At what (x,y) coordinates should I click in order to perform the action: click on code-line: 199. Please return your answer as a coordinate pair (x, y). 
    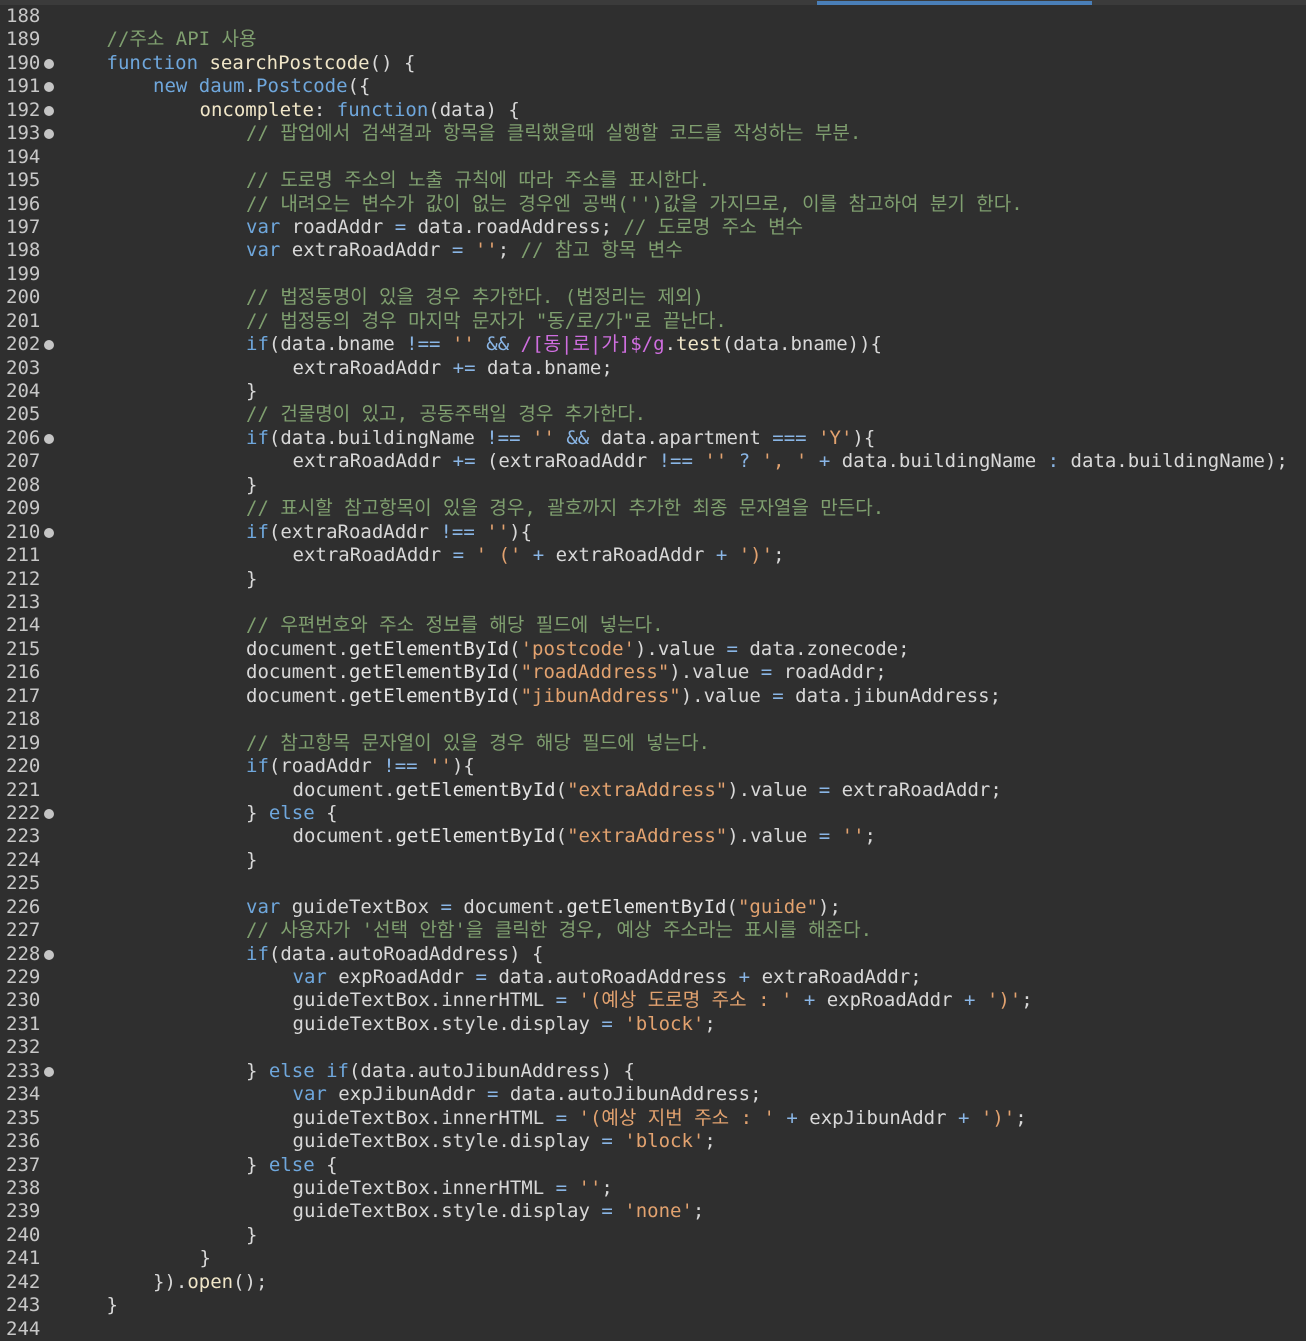
    Looking at the image, I should click on (653, 274).